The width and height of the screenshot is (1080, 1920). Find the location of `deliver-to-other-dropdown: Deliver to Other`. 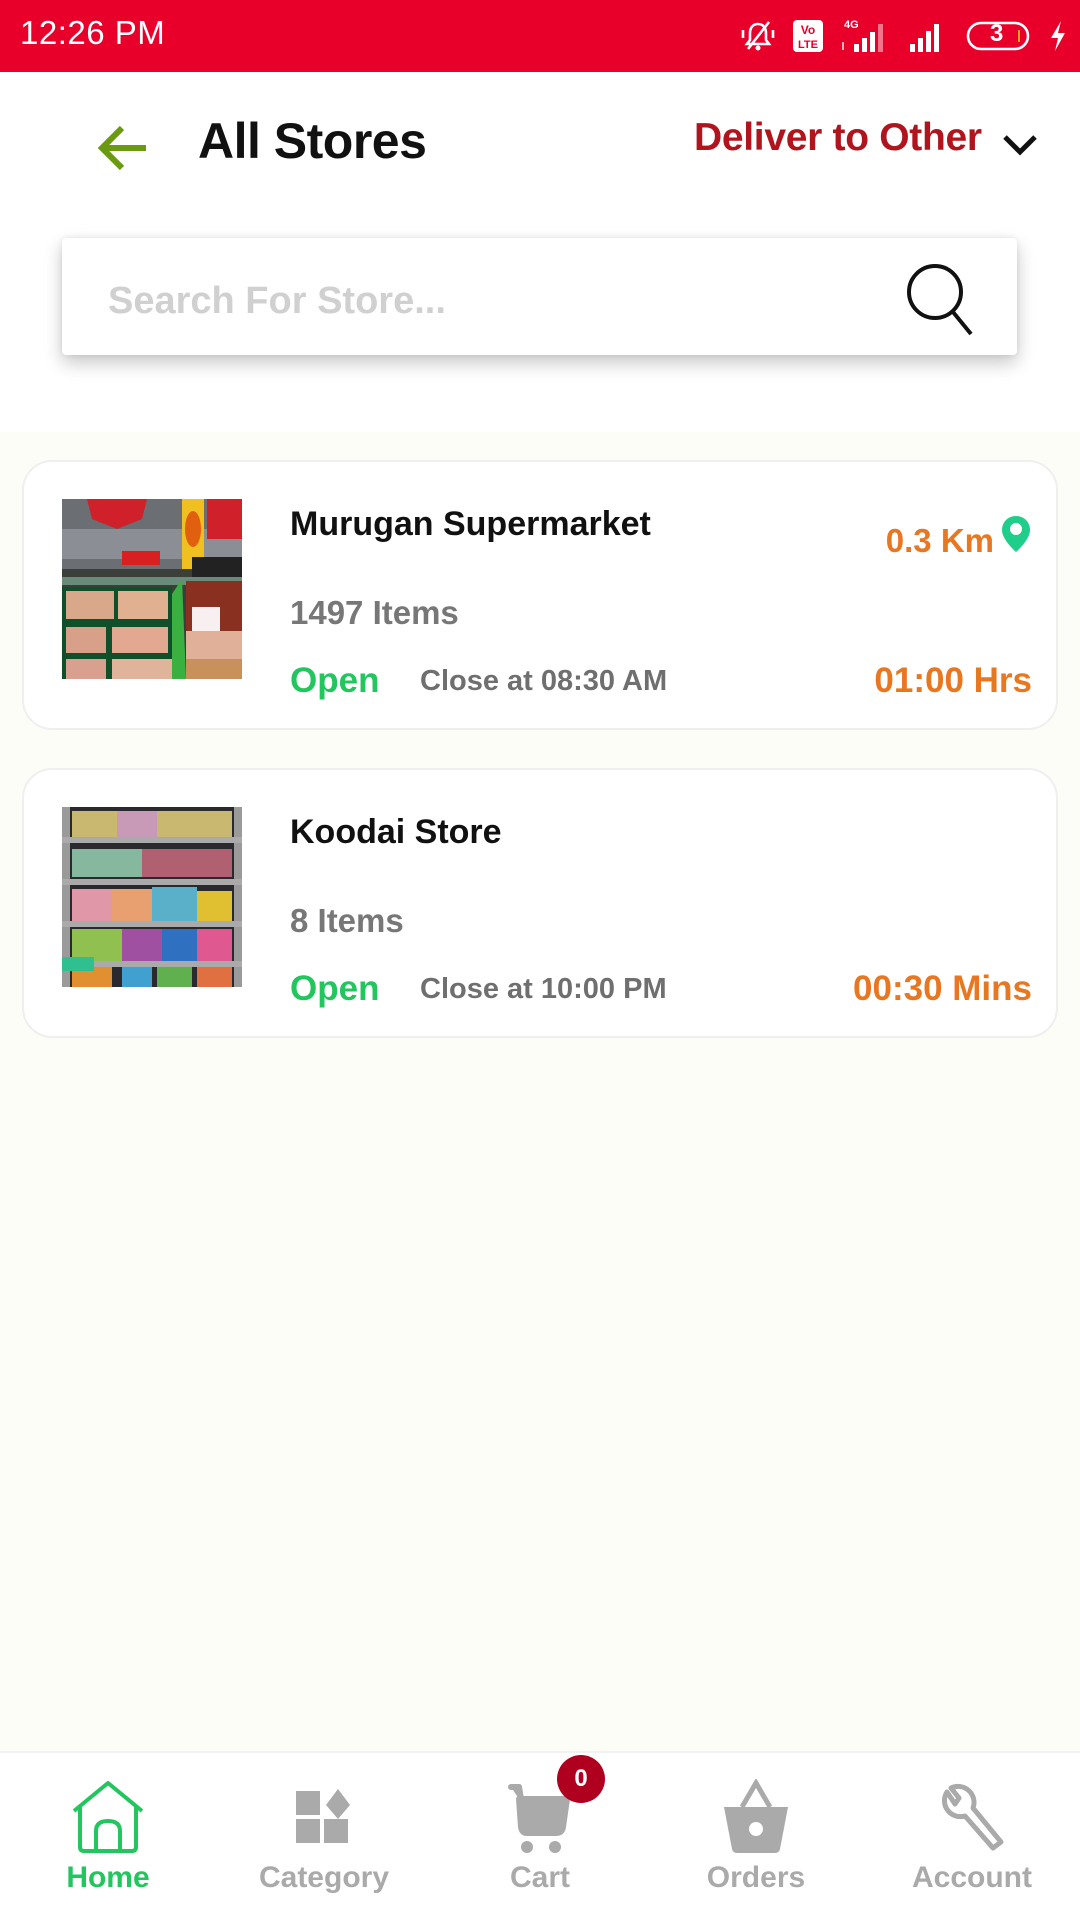

deliver-to-other-dropdown: Deliver to Other is located at coordinates (866, 138).